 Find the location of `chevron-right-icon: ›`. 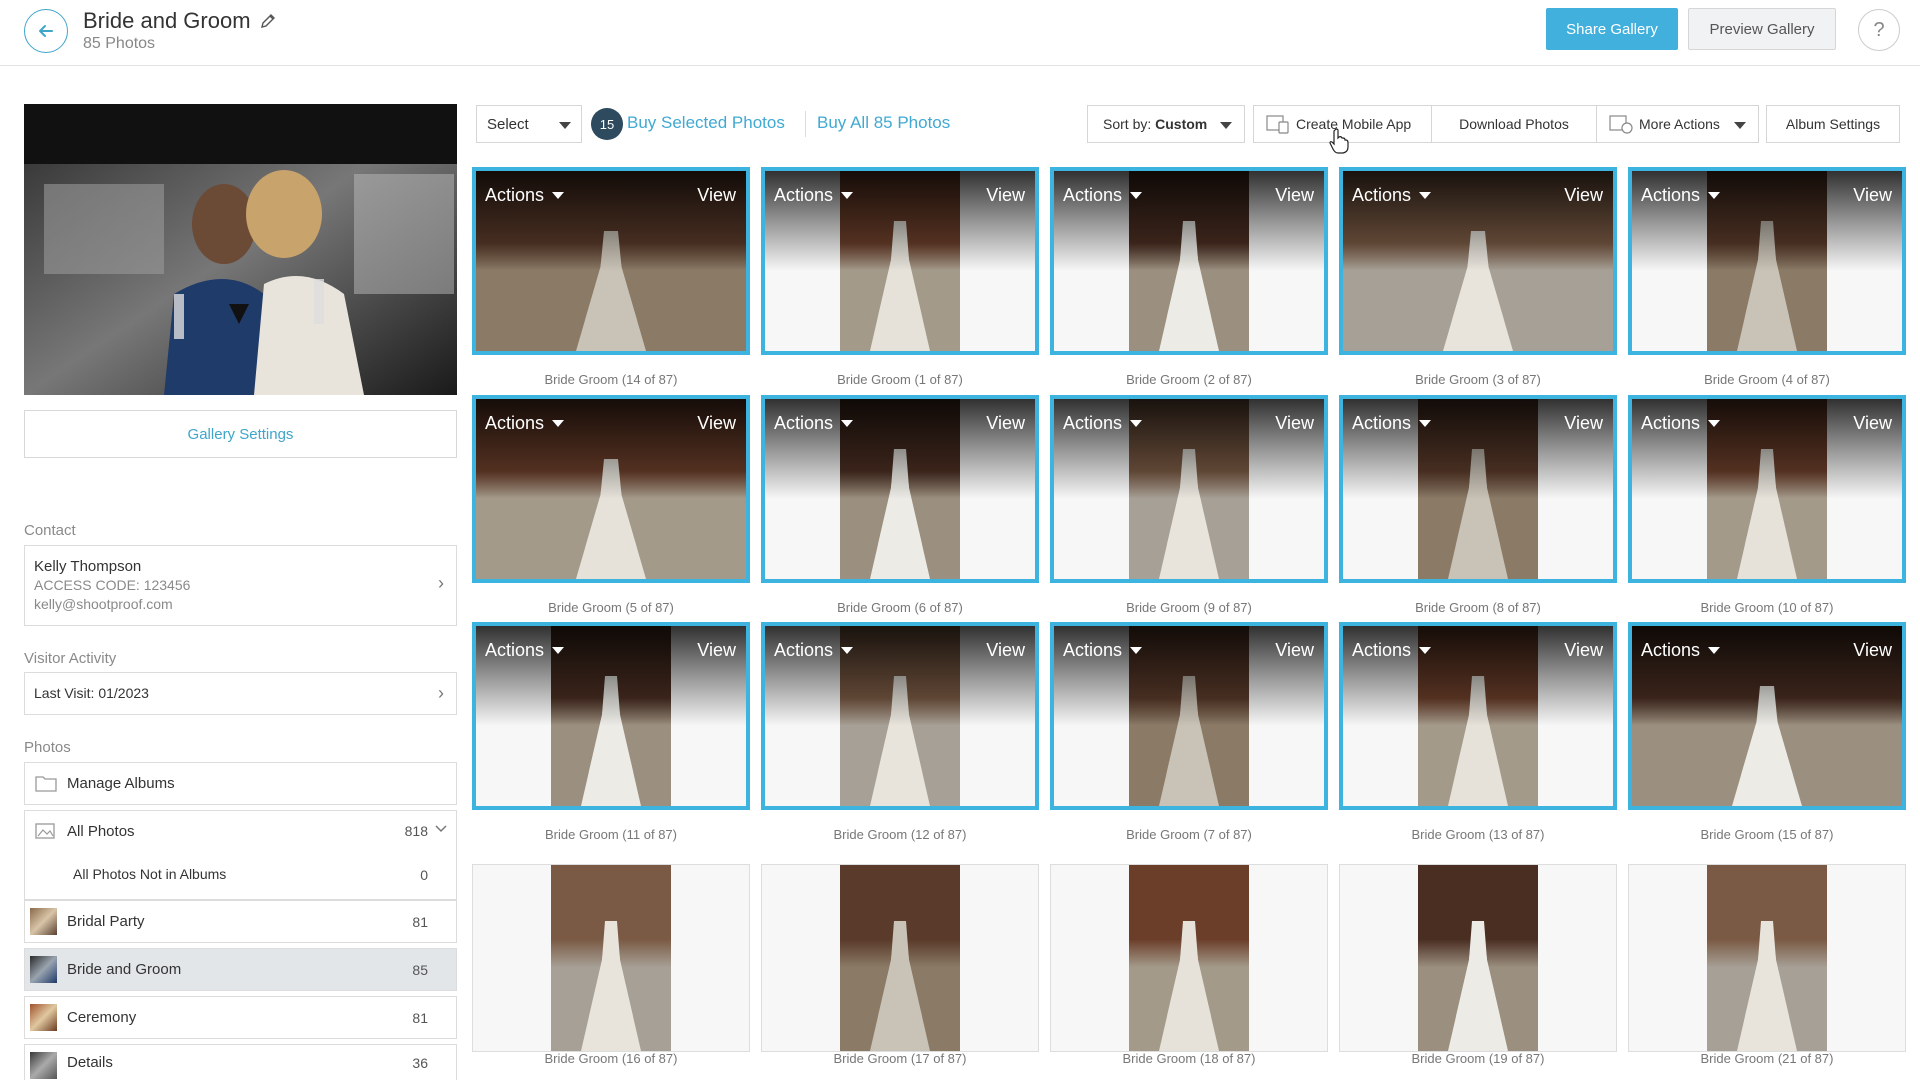

chevron-right-icon: › is located at coordinates (441, 693).